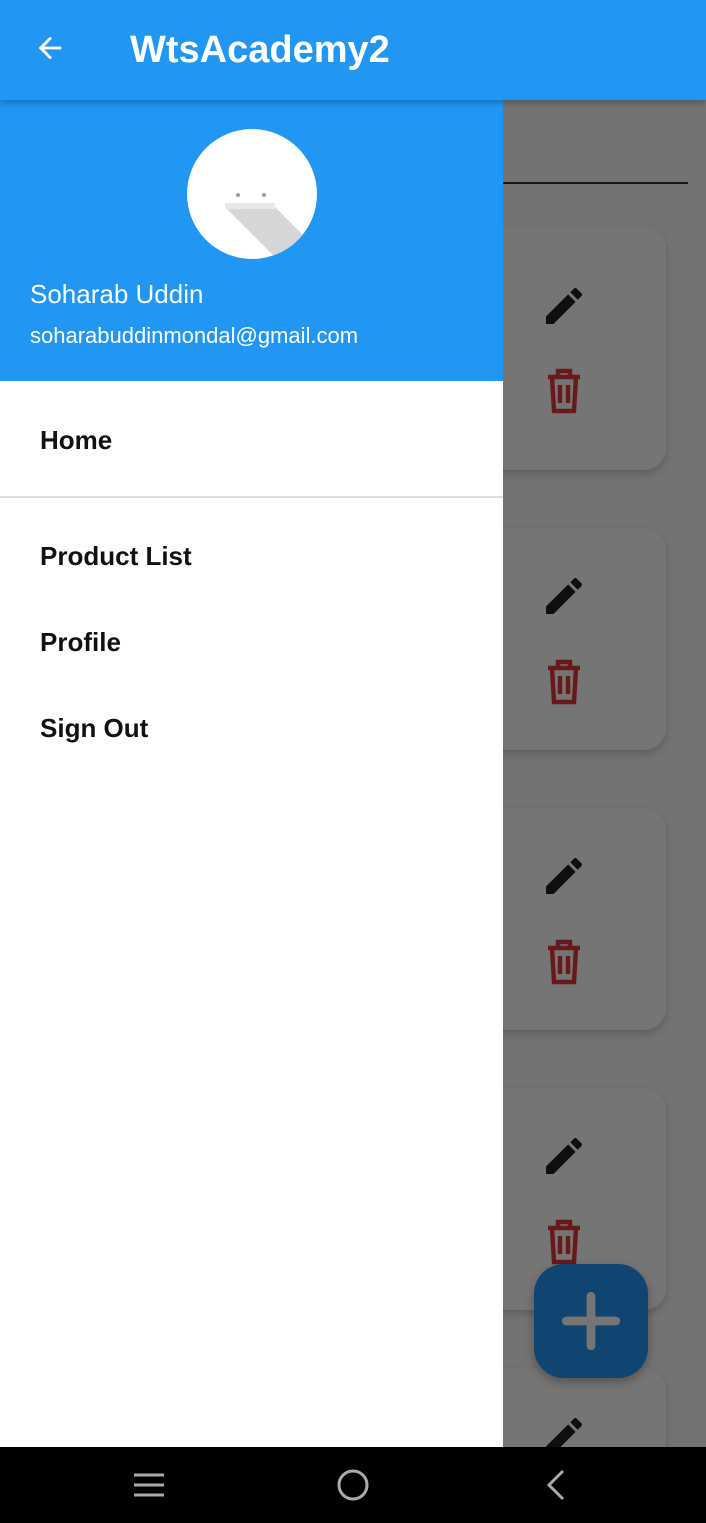 The height and width of the screenshot is (1523, 706). Describe the element at coordinates (260, 50) in the screenshot. I see `app-title: WtsAcademy2` at that location.